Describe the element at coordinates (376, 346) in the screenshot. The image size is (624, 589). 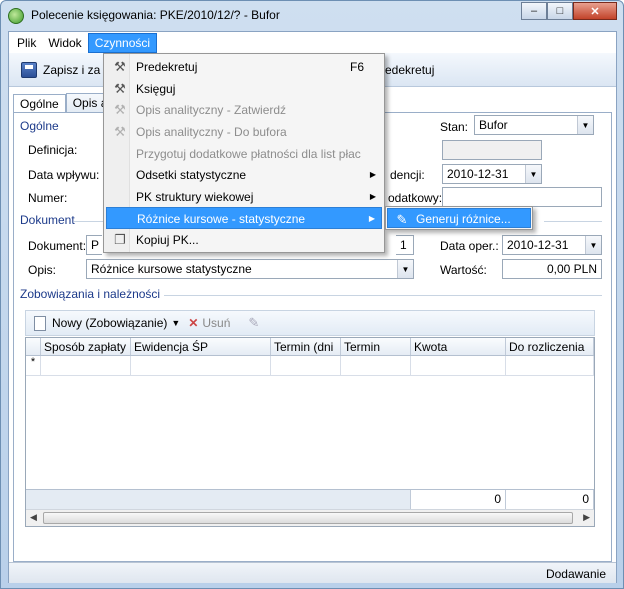
I see `column-header: Termin` at that location.